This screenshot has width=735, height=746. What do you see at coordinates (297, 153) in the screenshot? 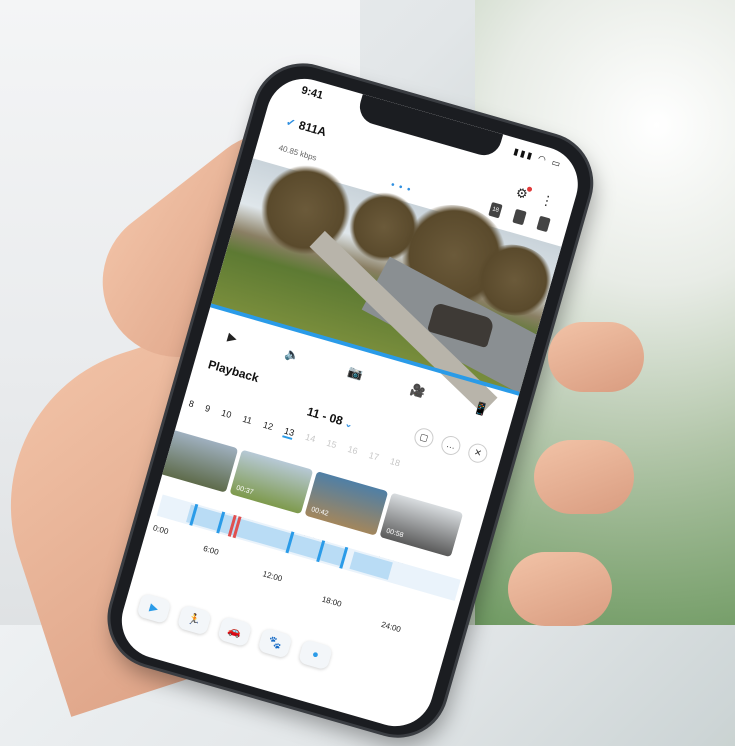
I see `bitrate-label: 40.85 kbps` at bounding box center [297, 153].